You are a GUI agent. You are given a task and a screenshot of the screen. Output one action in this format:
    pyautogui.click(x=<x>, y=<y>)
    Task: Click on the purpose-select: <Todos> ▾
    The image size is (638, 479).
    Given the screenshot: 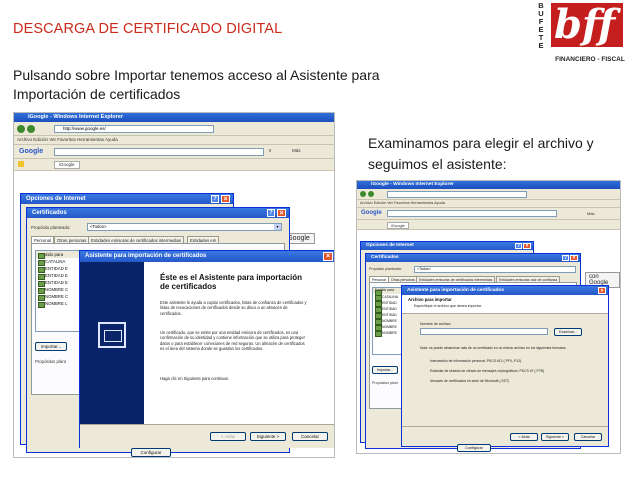 What is the action you would take?
    pyautogui.click(x=184, y=227)
    